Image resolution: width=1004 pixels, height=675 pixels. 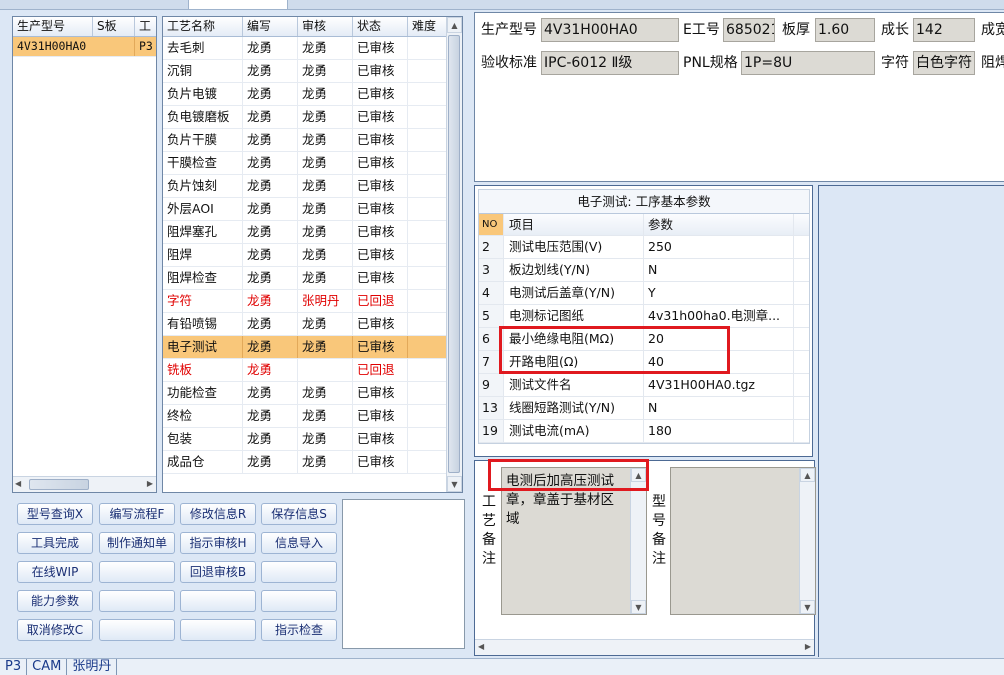 I want to click on process-note-textarea: 电测后加高压测试章，章盖于基材区域 ▲ ▼, so click(x=574, y=541).